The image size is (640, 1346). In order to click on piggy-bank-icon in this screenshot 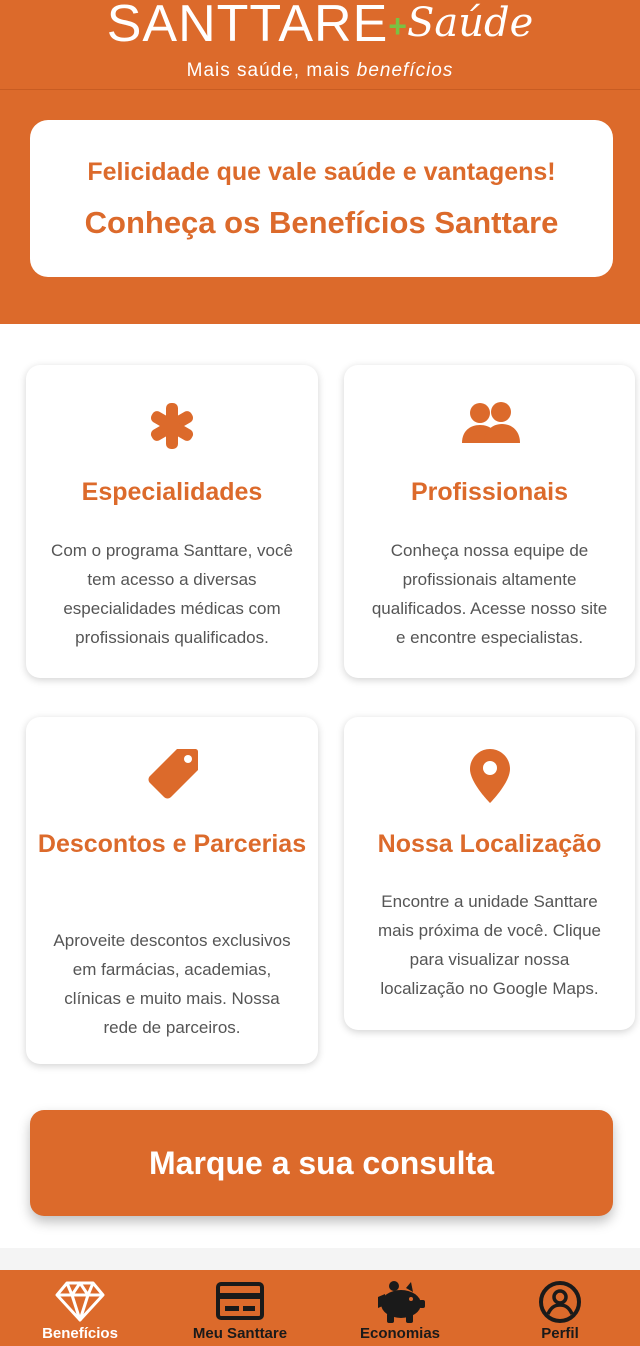, I will do `click(400, 1302)`.